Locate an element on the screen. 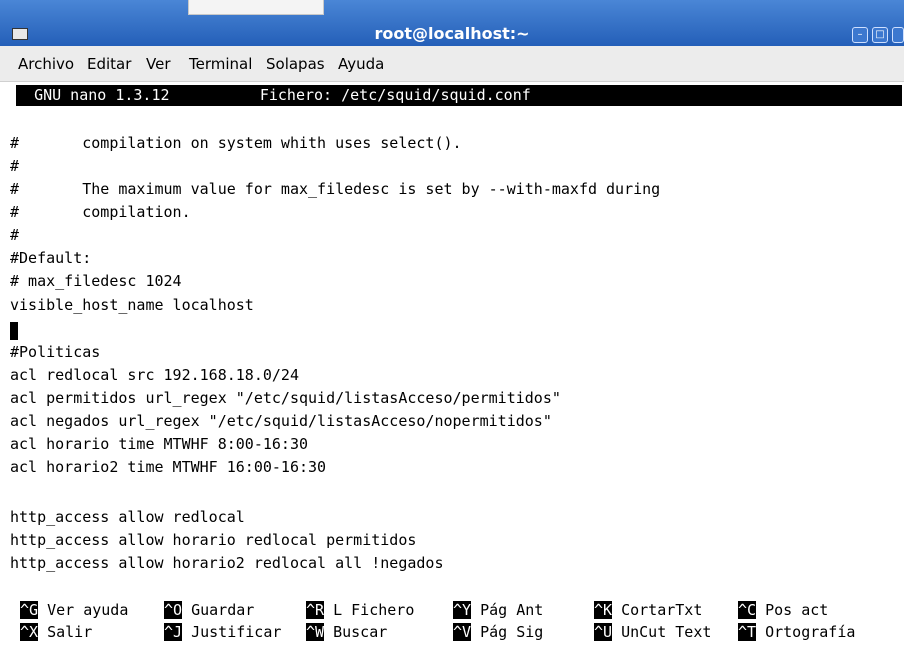 The image size is (904, 648). shortcut-key: ^K is located at coordinates (603, 610).